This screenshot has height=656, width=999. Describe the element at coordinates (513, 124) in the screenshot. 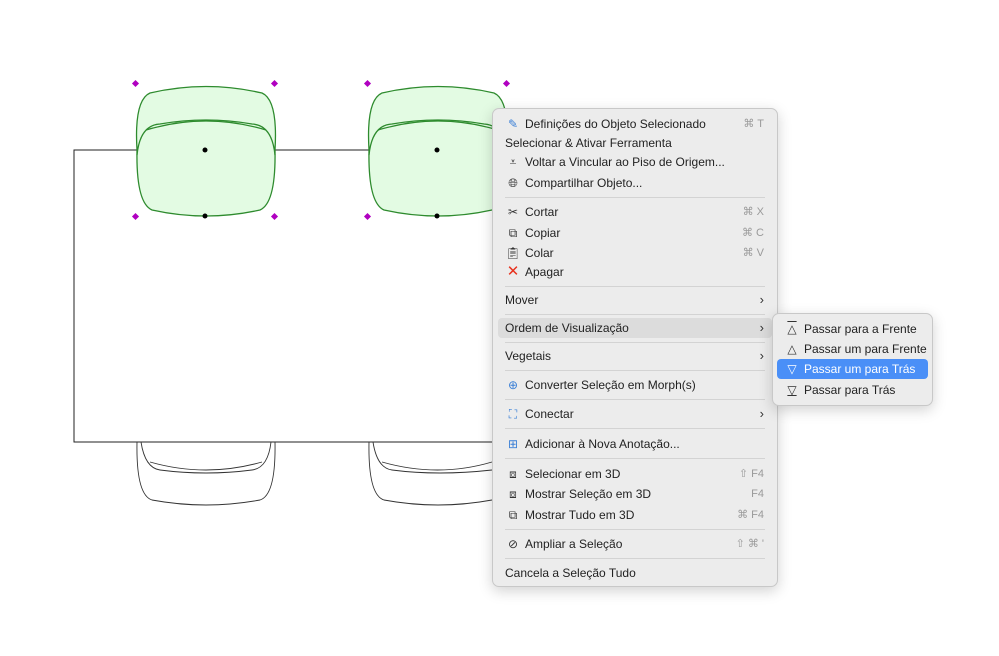

I see `object-settings-icon: ✎` at that location.